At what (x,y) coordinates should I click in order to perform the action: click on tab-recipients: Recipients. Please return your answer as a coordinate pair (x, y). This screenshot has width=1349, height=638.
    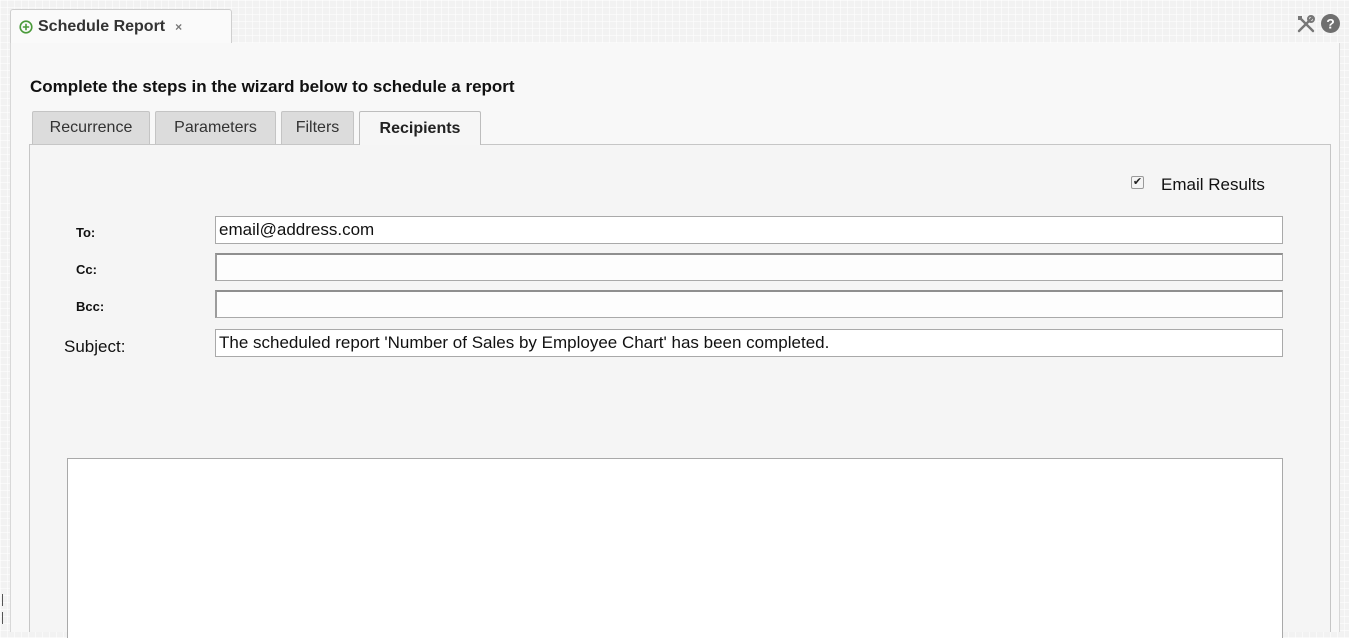
    Looking at the image, I should click on (420, 128).